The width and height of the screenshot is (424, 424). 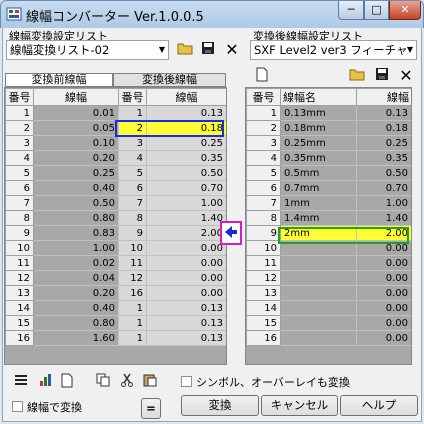 What do you see at coordinates (299, 405) in the screenshot?
I see `cancel-button: キャンセル` at bounding box center [299, 405].